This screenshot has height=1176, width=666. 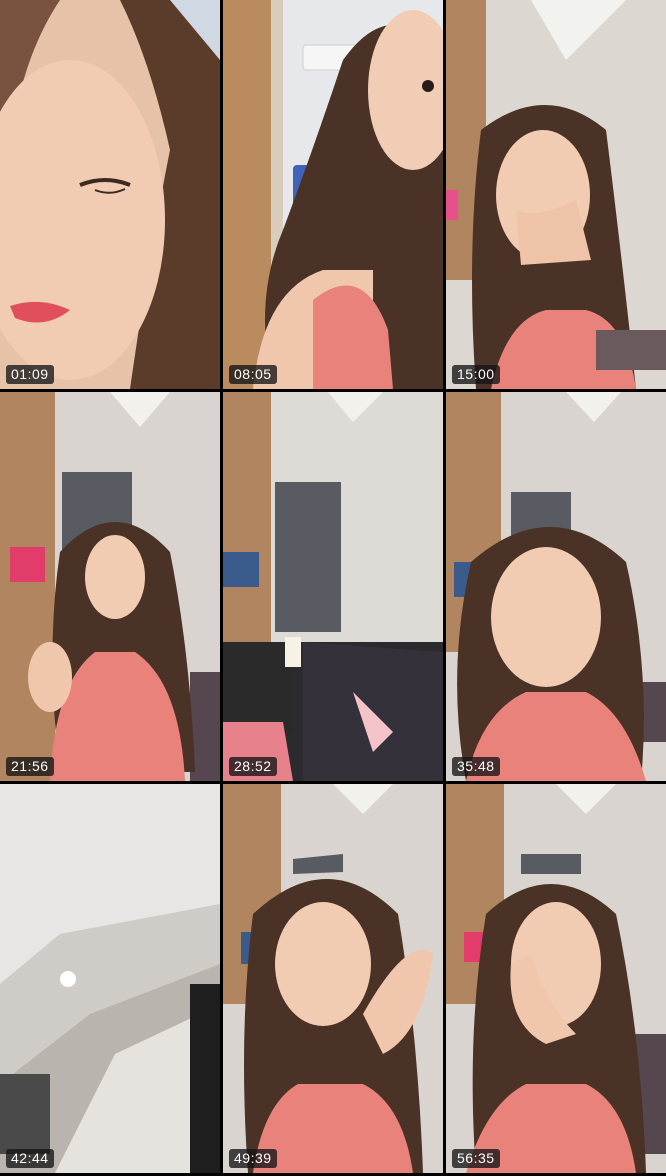 I want to click on video-thumbnail: 08:05, so click(x=333, y=194).